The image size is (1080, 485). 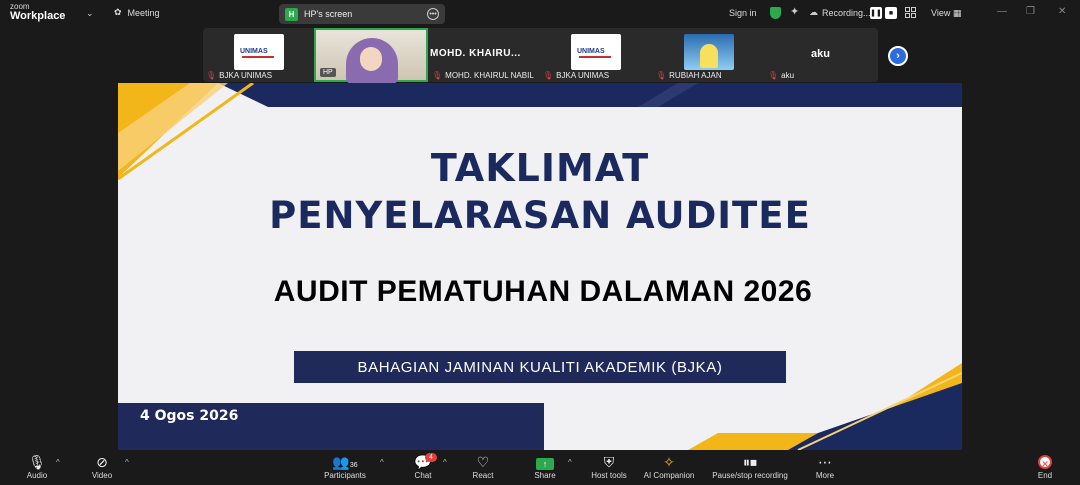 What do you see at coordinates (540, 168) in the screenshot?
I see `slide-title-line1: TAKLIMAT` at bounding box center [540, 168].